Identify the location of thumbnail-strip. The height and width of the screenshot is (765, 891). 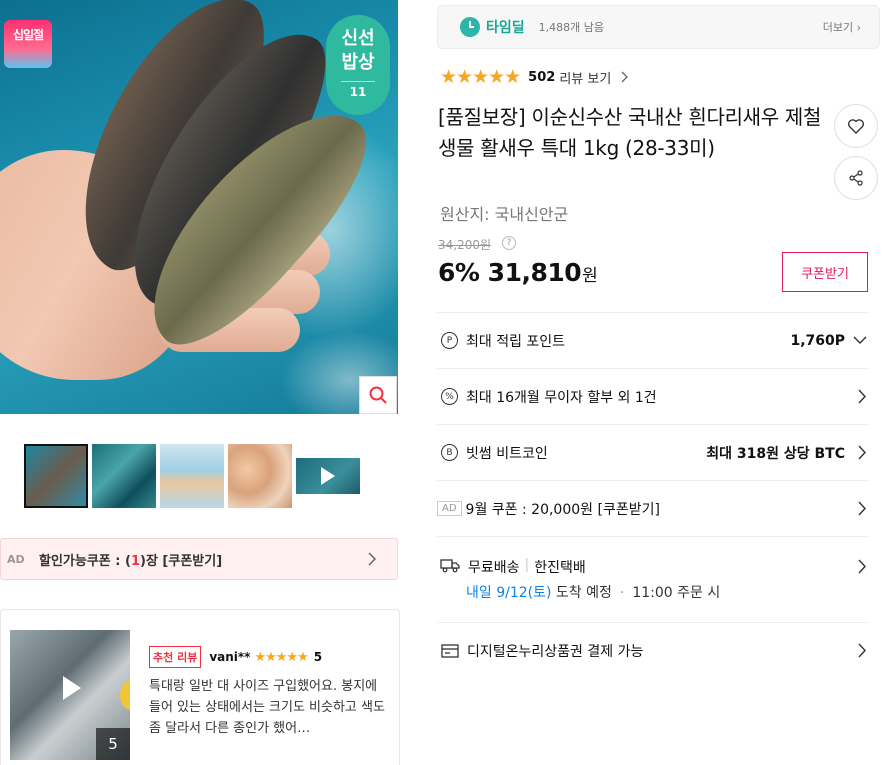
(192, 476).